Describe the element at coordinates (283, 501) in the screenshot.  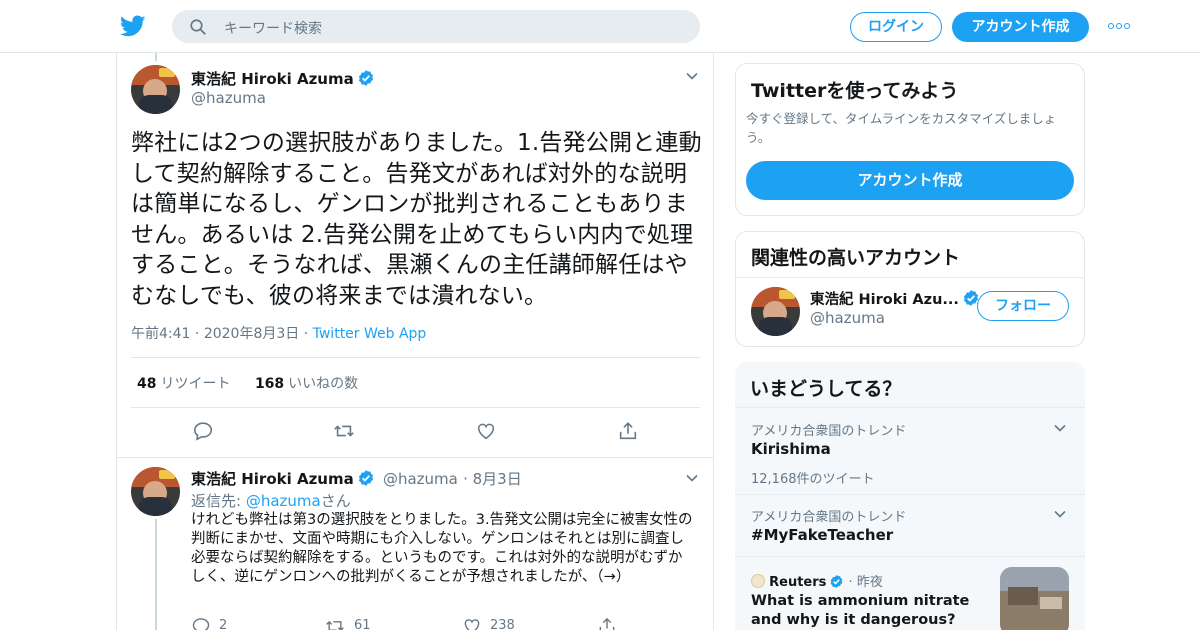
I see `replying-handle-link: @hazuma` at that location.